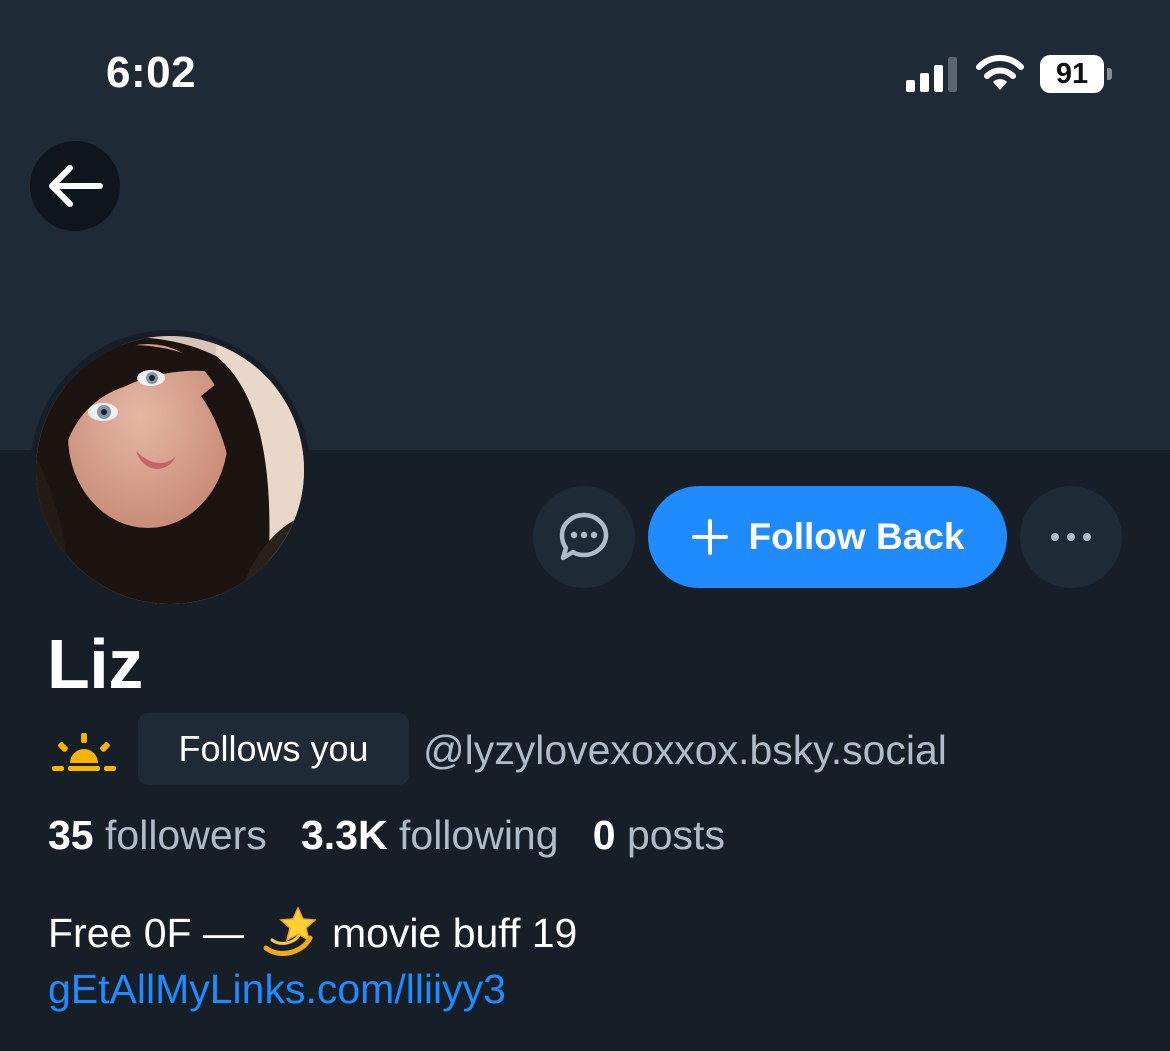 This screenshot has height=1051, width=1170. Describe the element at coordinates (709, 537) in the screenshot. I see `plus-icon` at that location.